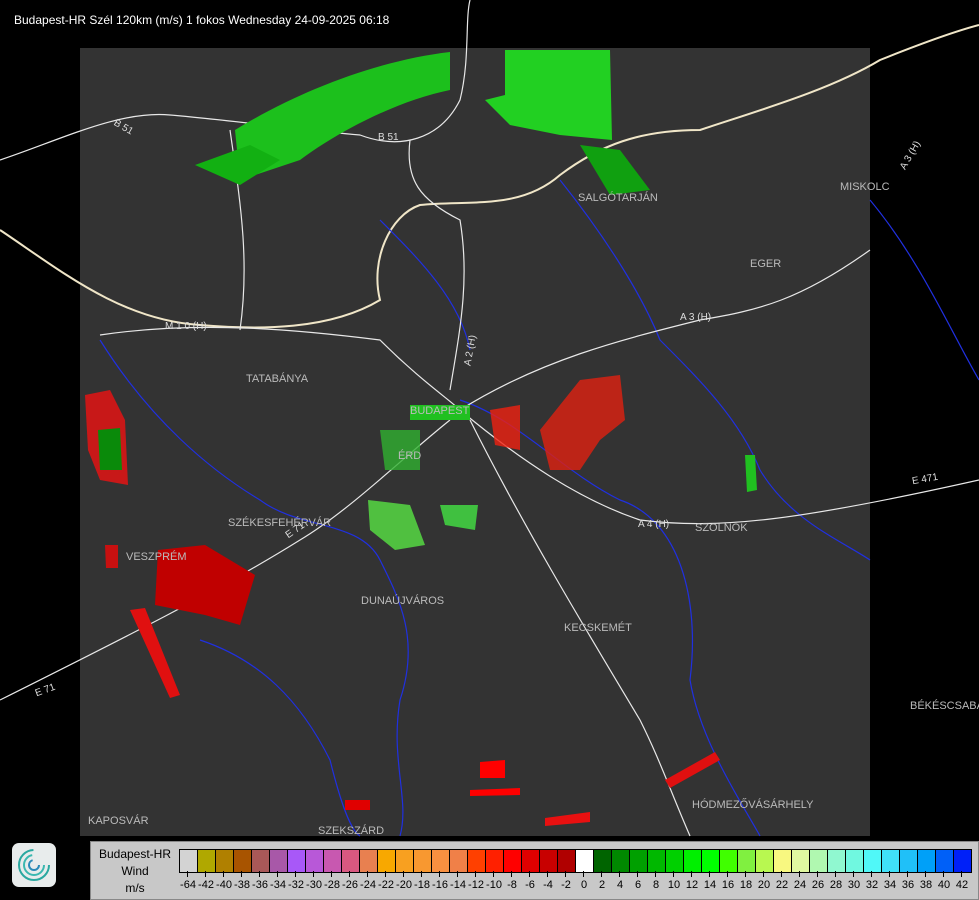  What do you see at coordinates (598, 628) in the screenshot?
I see `city-label: KECSKEMÉT` at bounding box center [598, 628].